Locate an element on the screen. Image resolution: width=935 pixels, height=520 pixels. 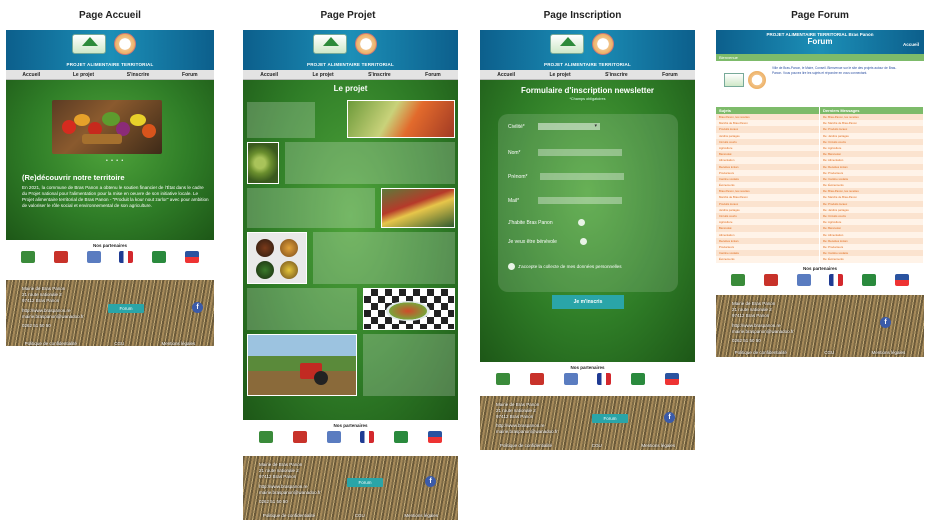
carousel-dots: • • • • is located at coordinates (115, 161).